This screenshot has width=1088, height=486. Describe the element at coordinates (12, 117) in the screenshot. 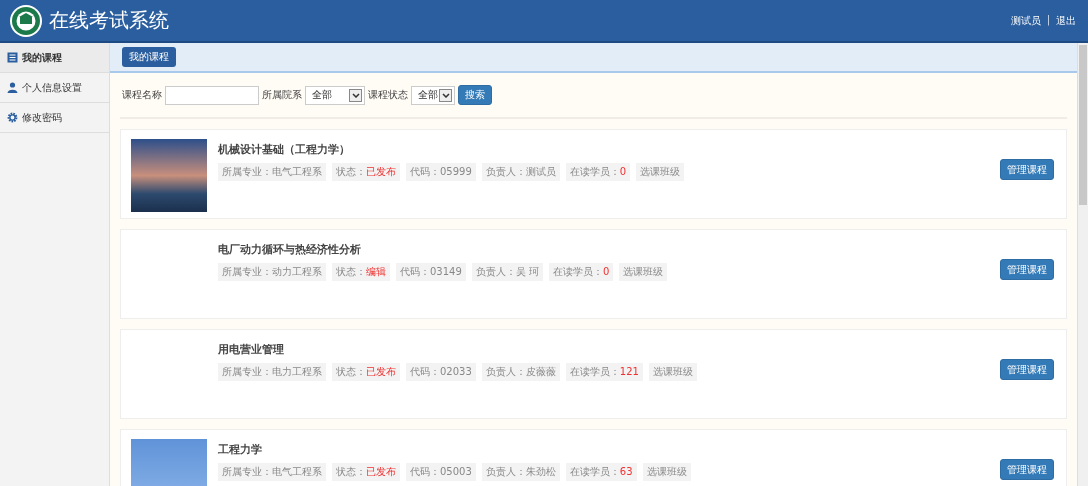

I see `settings-icon` at that location.